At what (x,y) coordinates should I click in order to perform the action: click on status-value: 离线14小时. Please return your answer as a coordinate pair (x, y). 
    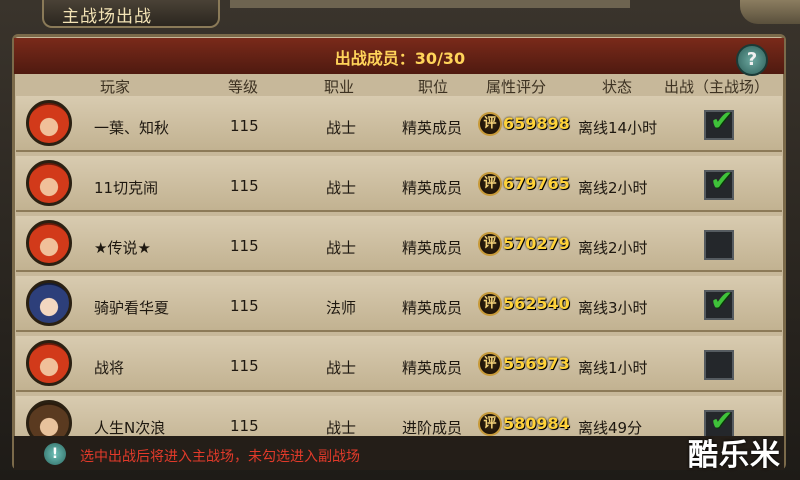
    Looking at the image, I should click on (618, 128).